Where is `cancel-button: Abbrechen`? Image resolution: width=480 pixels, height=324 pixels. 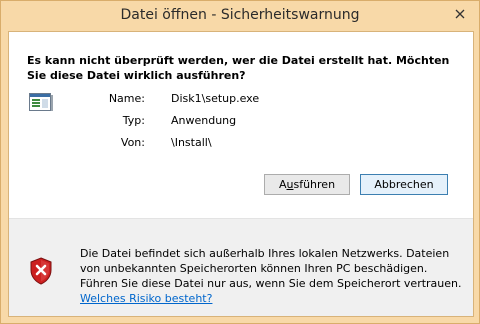 cancel-button: Abbrechen is located at coordinates (404, 184).